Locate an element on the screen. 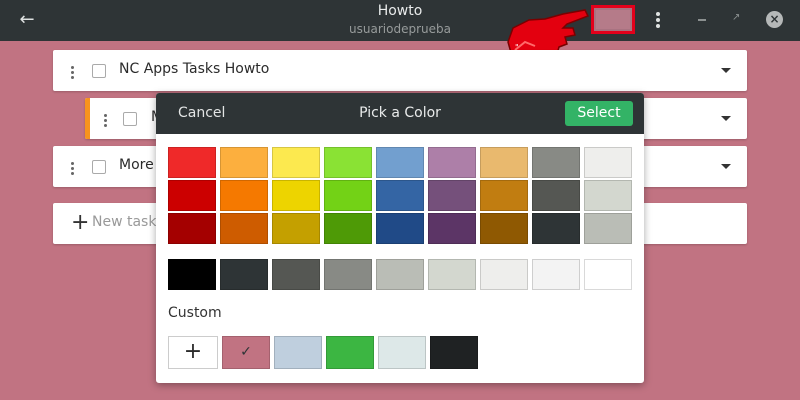 The image size is (800, 400). task-row: NC Apps Tasks Howto is located at coordinates (400, 70).